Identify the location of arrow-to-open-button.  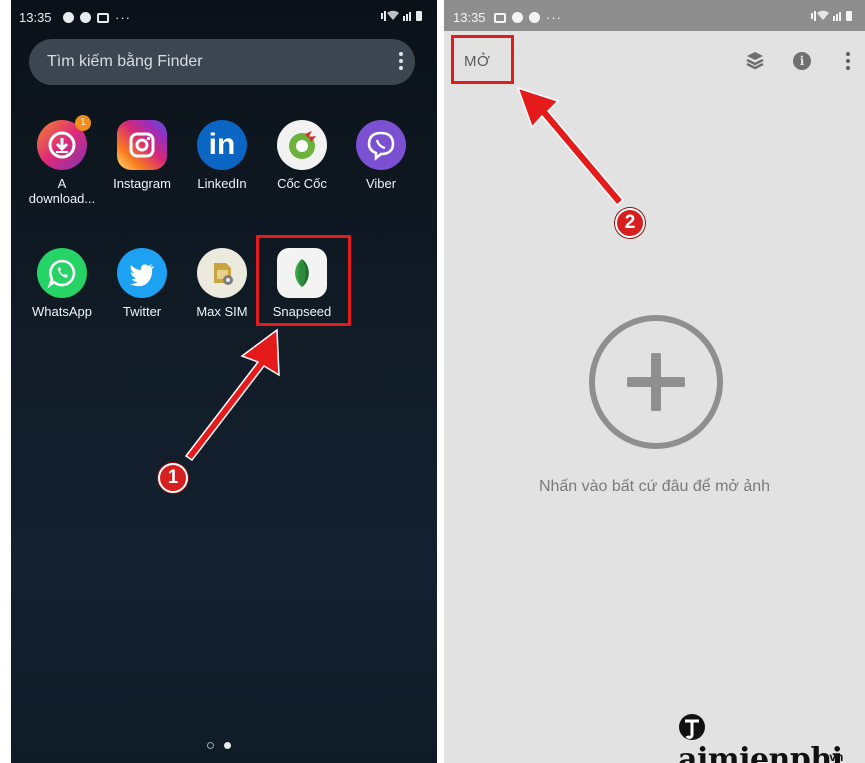
(570, 146).